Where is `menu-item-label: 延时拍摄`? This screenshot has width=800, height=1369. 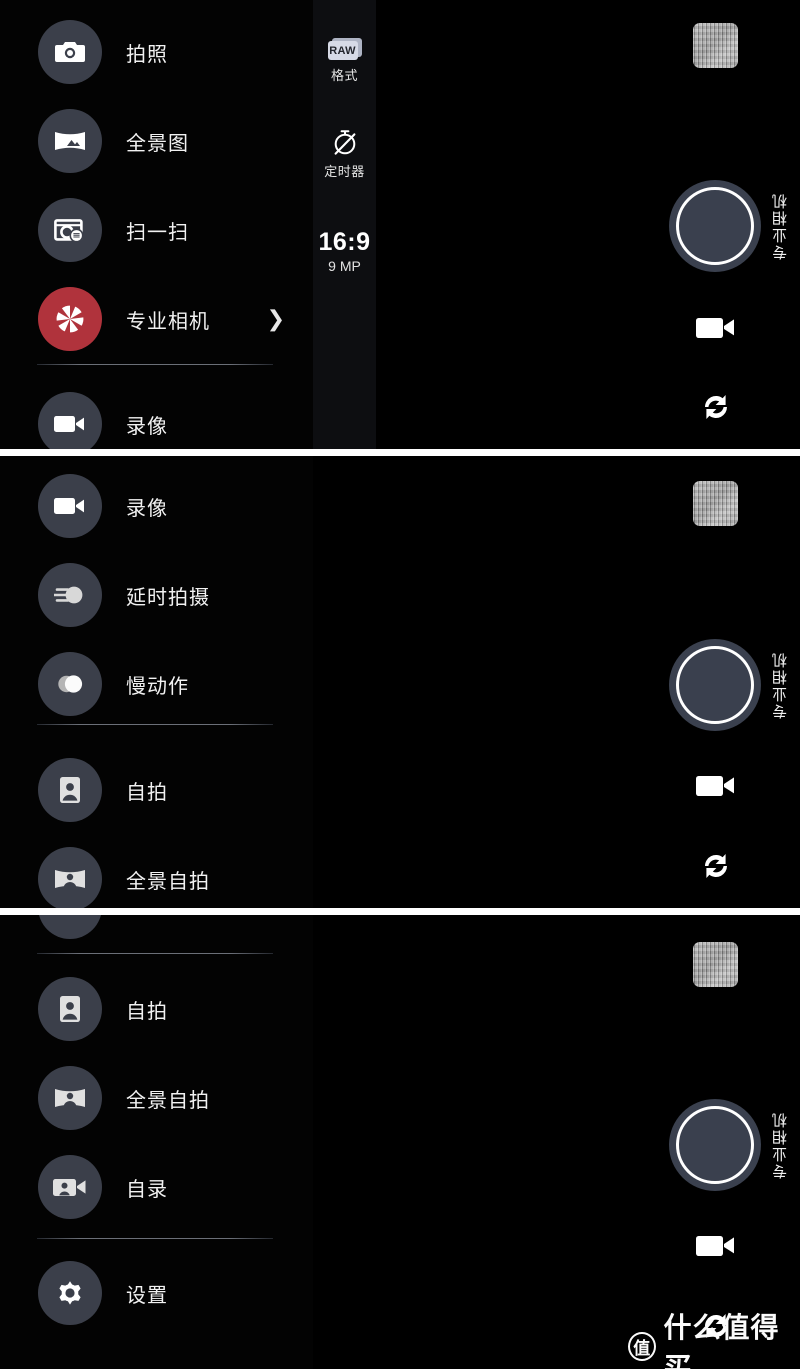
menu-item-label: 延时拍摄 is located at coordinates (168, 597).